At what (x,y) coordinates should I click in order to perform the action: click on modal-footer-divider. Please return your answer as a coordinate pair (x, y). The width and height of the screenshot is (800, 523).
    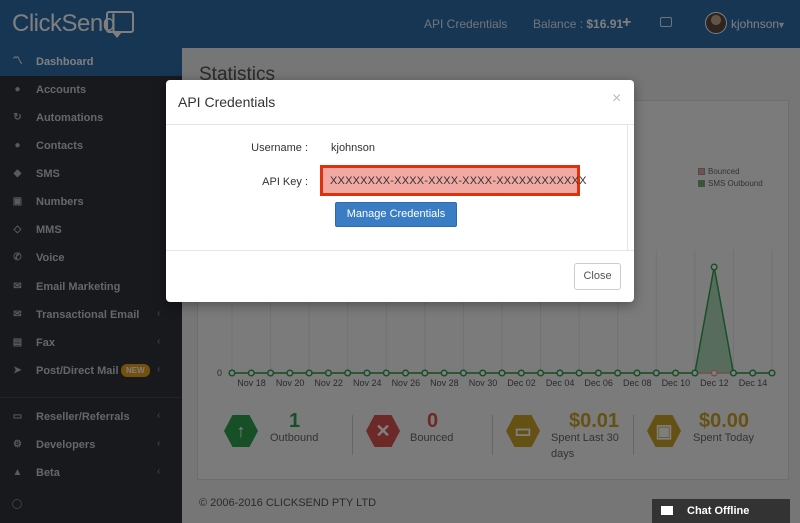
    Looking at the image, I should click on (400, 250).